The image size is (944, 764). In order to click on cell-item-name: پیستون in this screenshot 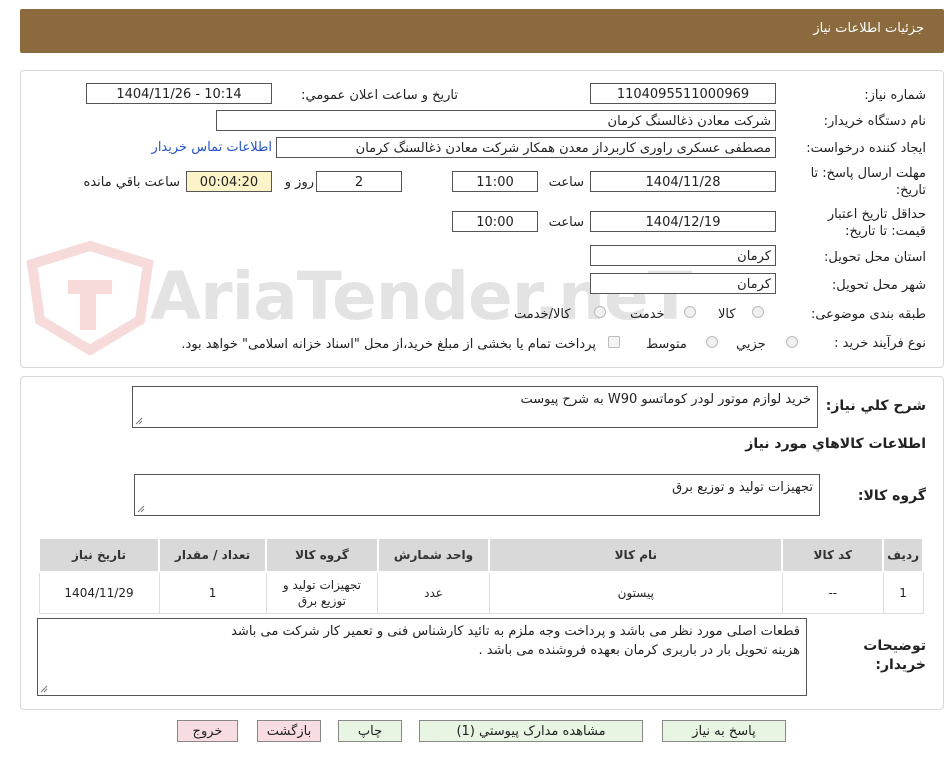, I will do `click(635, 592)`.